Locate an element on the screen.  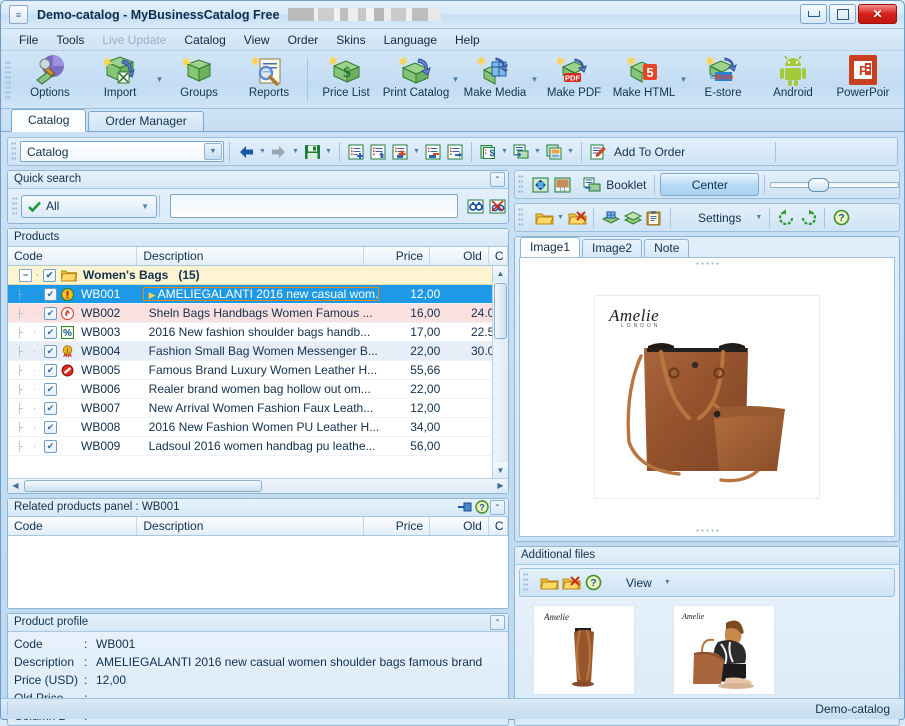
binoculars-find-icon is located at coordinates (475, 206).